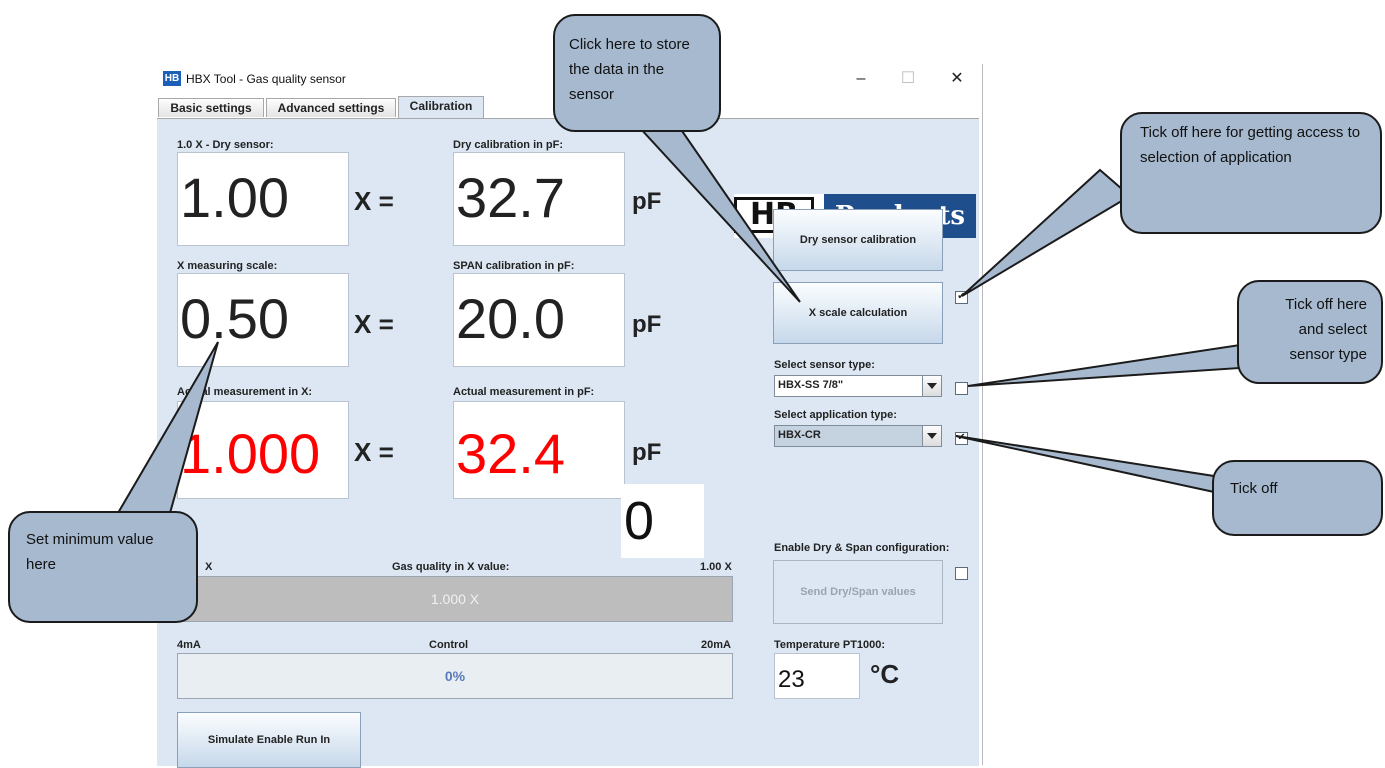 Image resolution: width=1385 pixels, height=768 pixels. What do you see at coordinates (1297, 498) in the screenshot?
I see `tick-off-callout: Tick off` at bounding box center [1297, 498].